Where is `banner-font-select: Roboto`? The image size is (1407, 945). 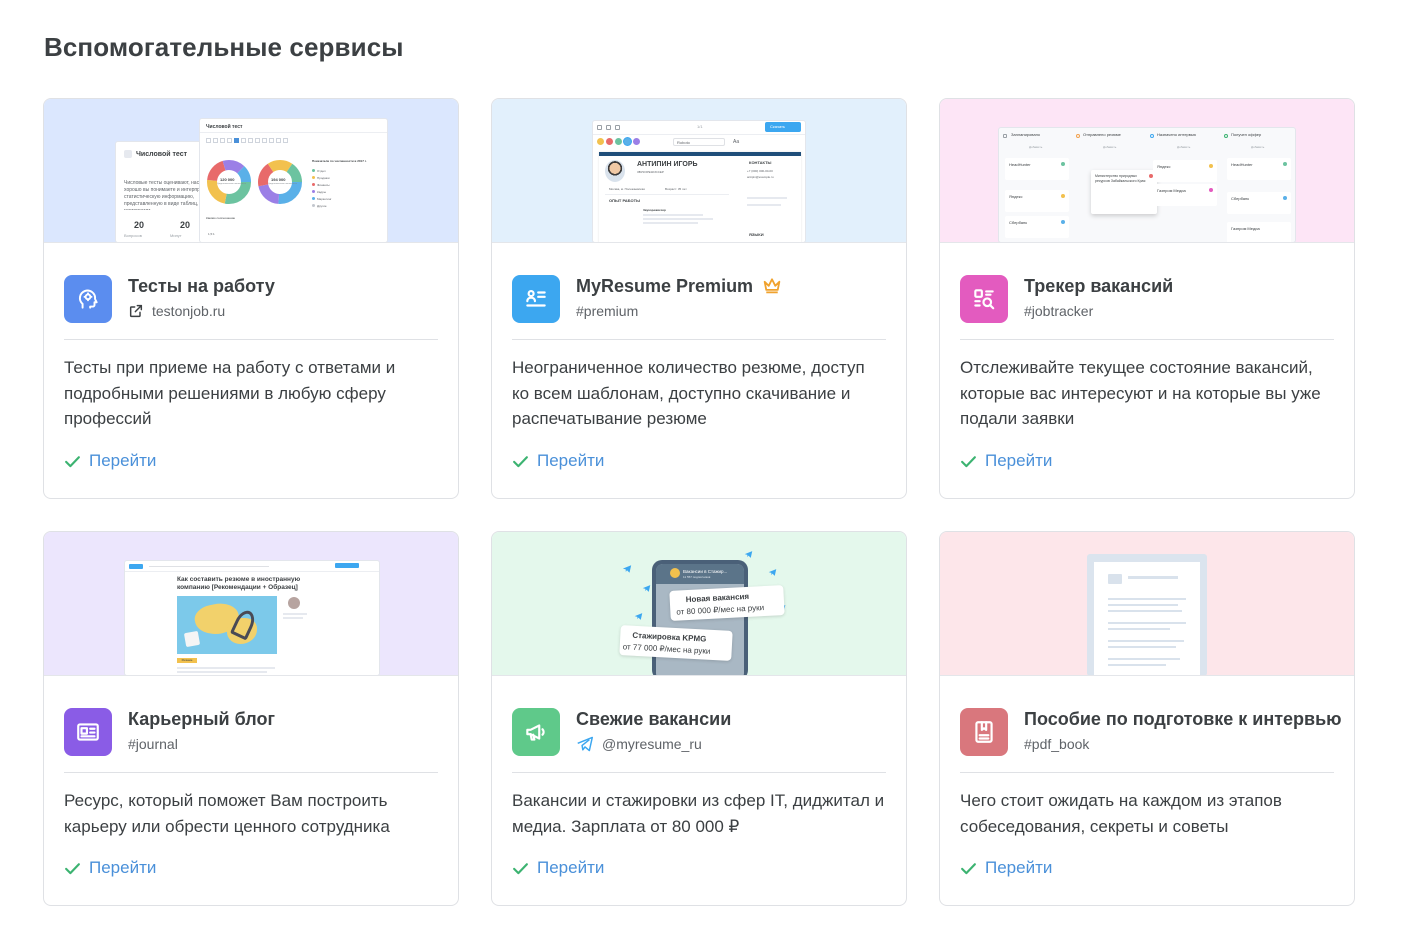 banner-font-select: Roboto is located at coordinates (699, 142).